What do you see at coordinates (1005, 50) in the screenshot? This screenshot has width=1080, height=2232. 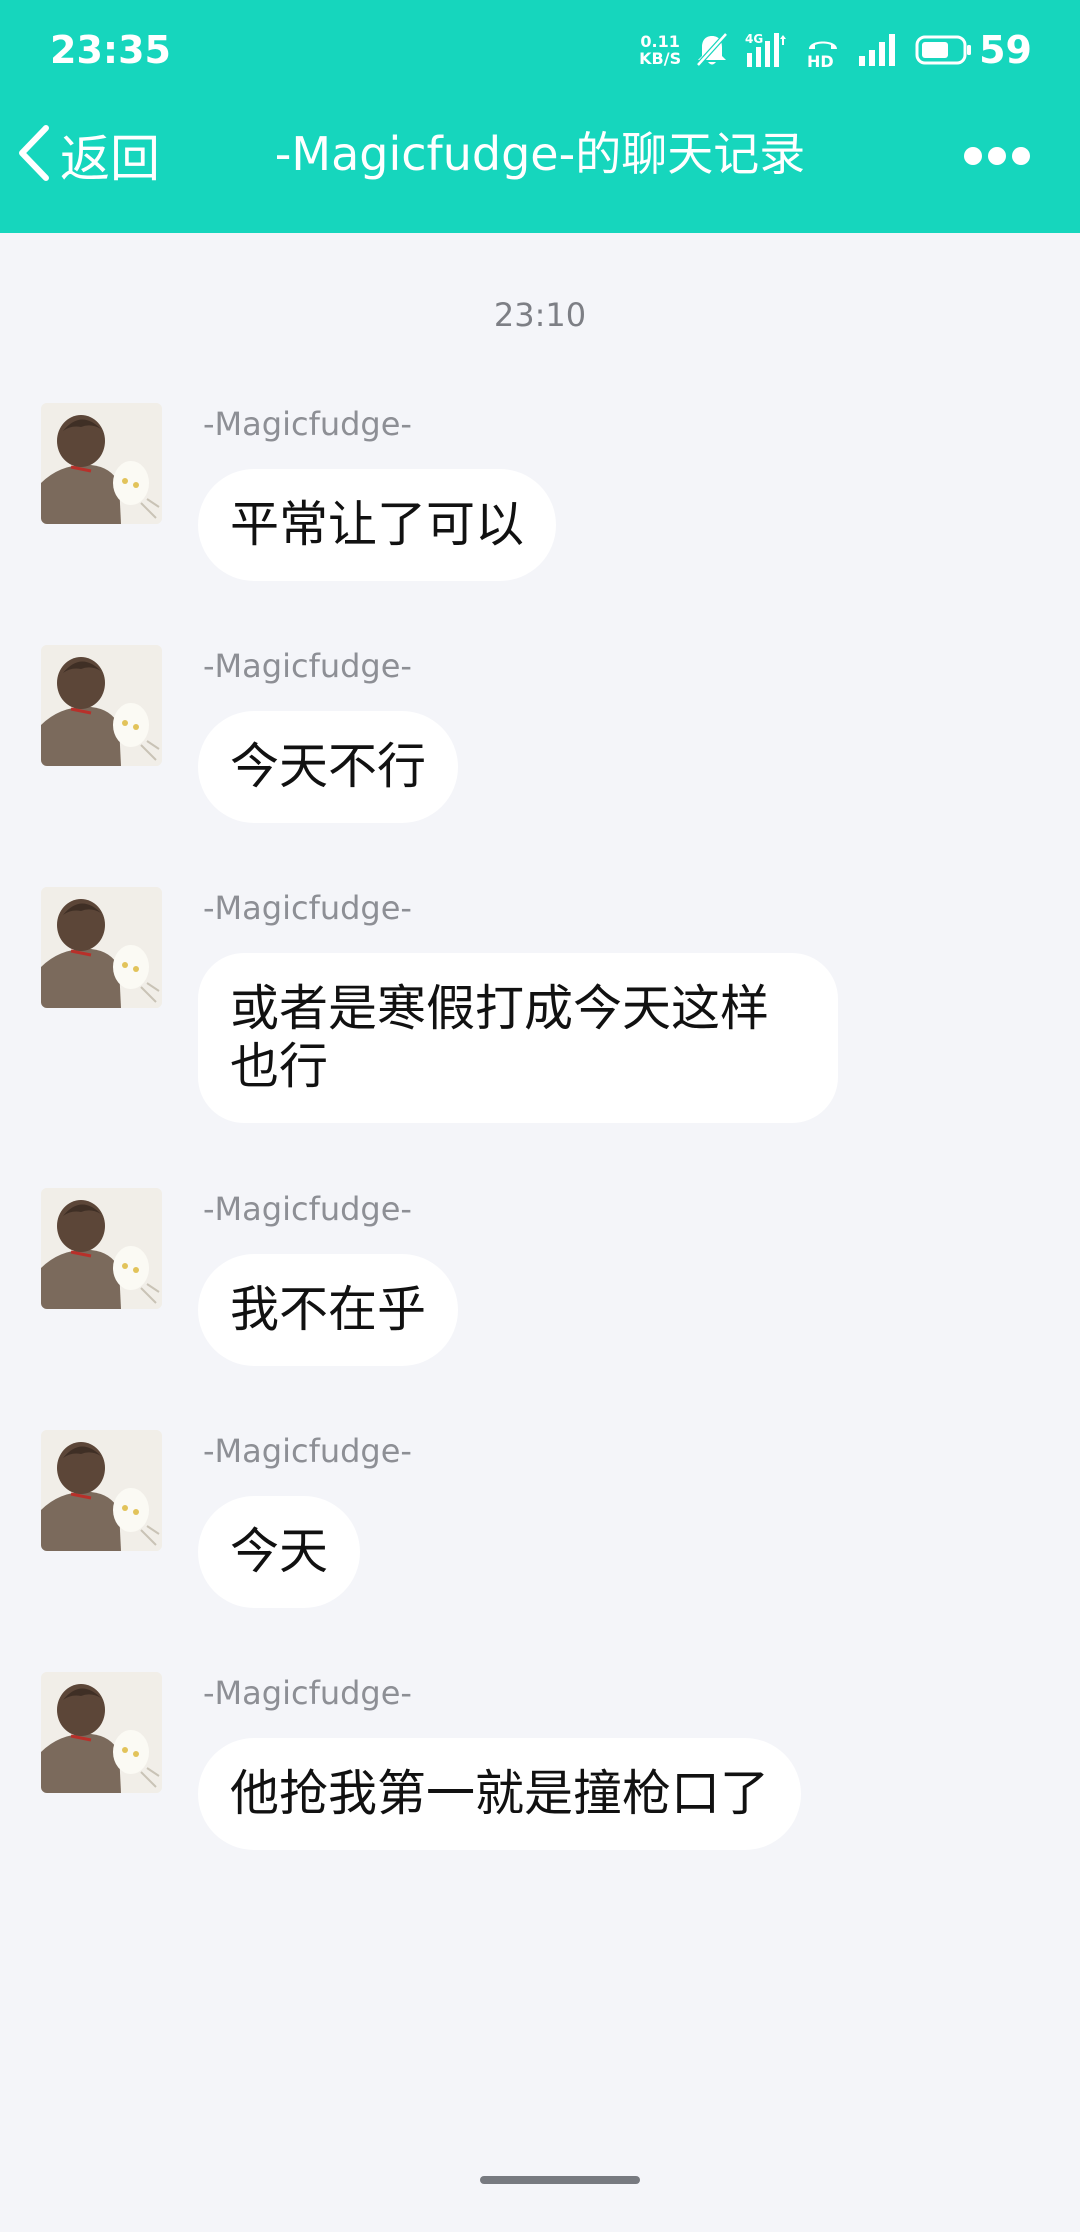 I see `battery-level: 59` at bounding box center [1005, 50].